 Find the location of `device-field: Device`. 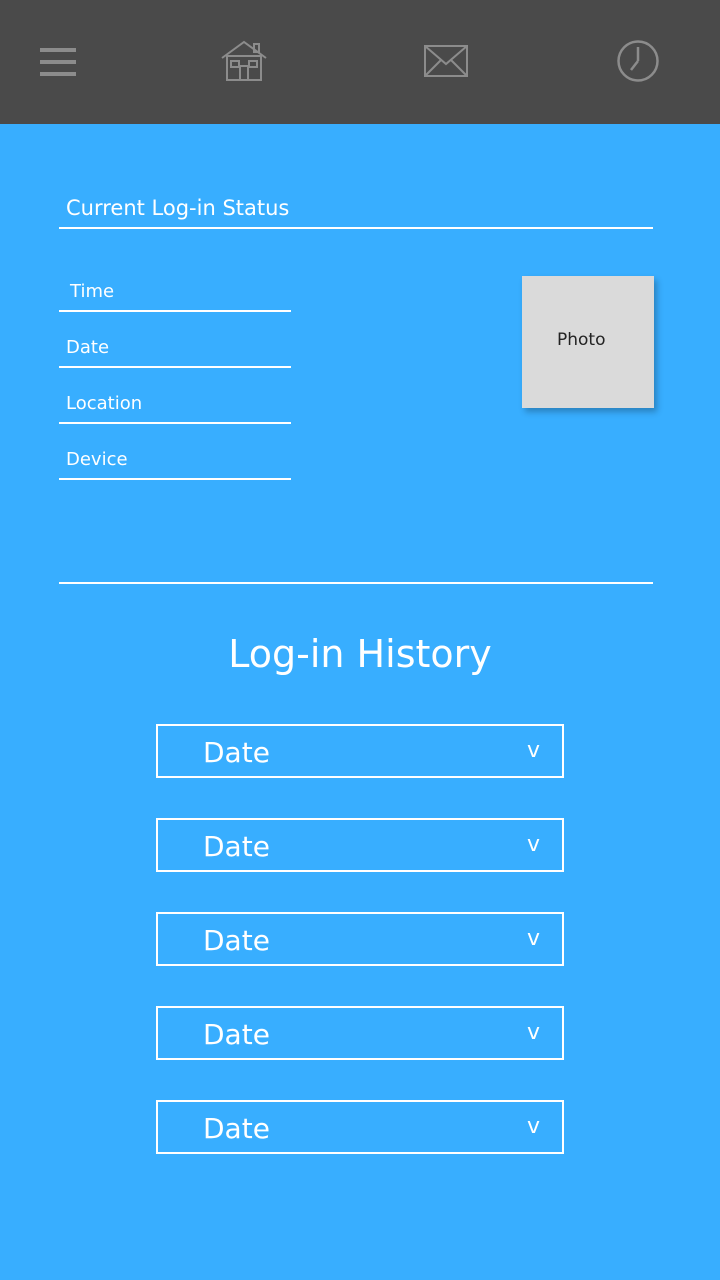

device-field: Device is located at coordinates (175, 462).